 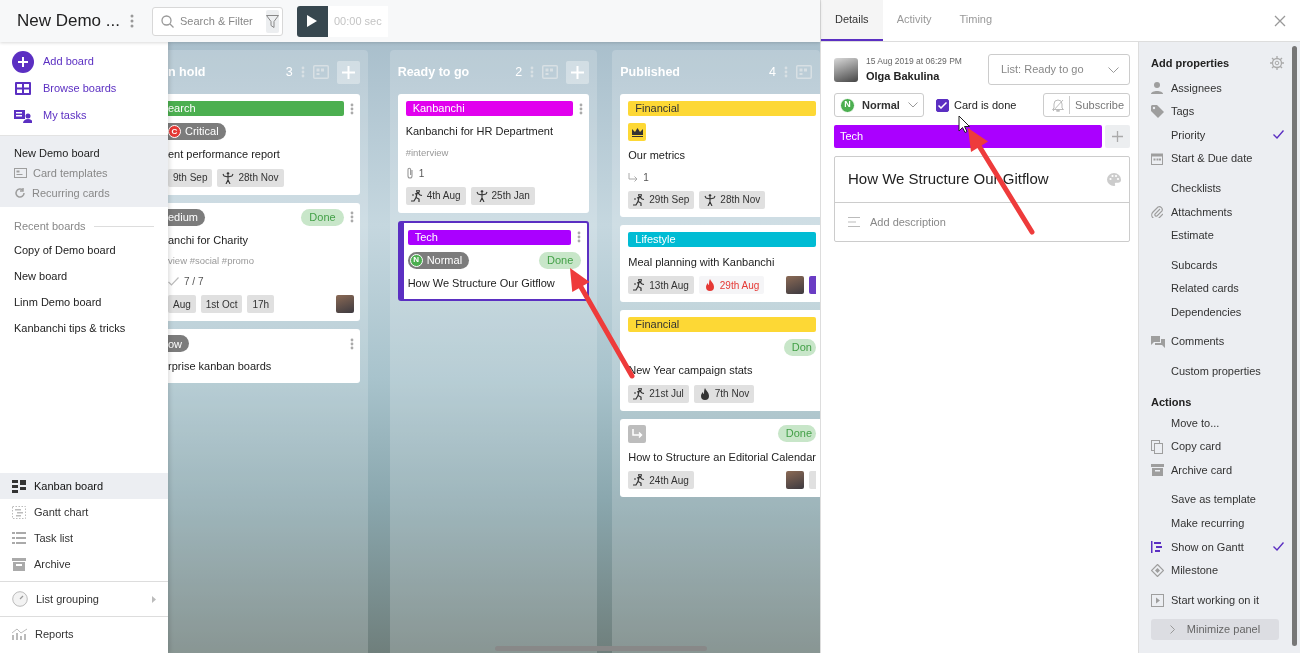 What do you see at coordinates (493, 153) in the screenshot?
I see `card: Kanbanchi Kanbanchi for HR Department #interview 1 4th Aug 25th Jan` at bounding box center [493, 153].